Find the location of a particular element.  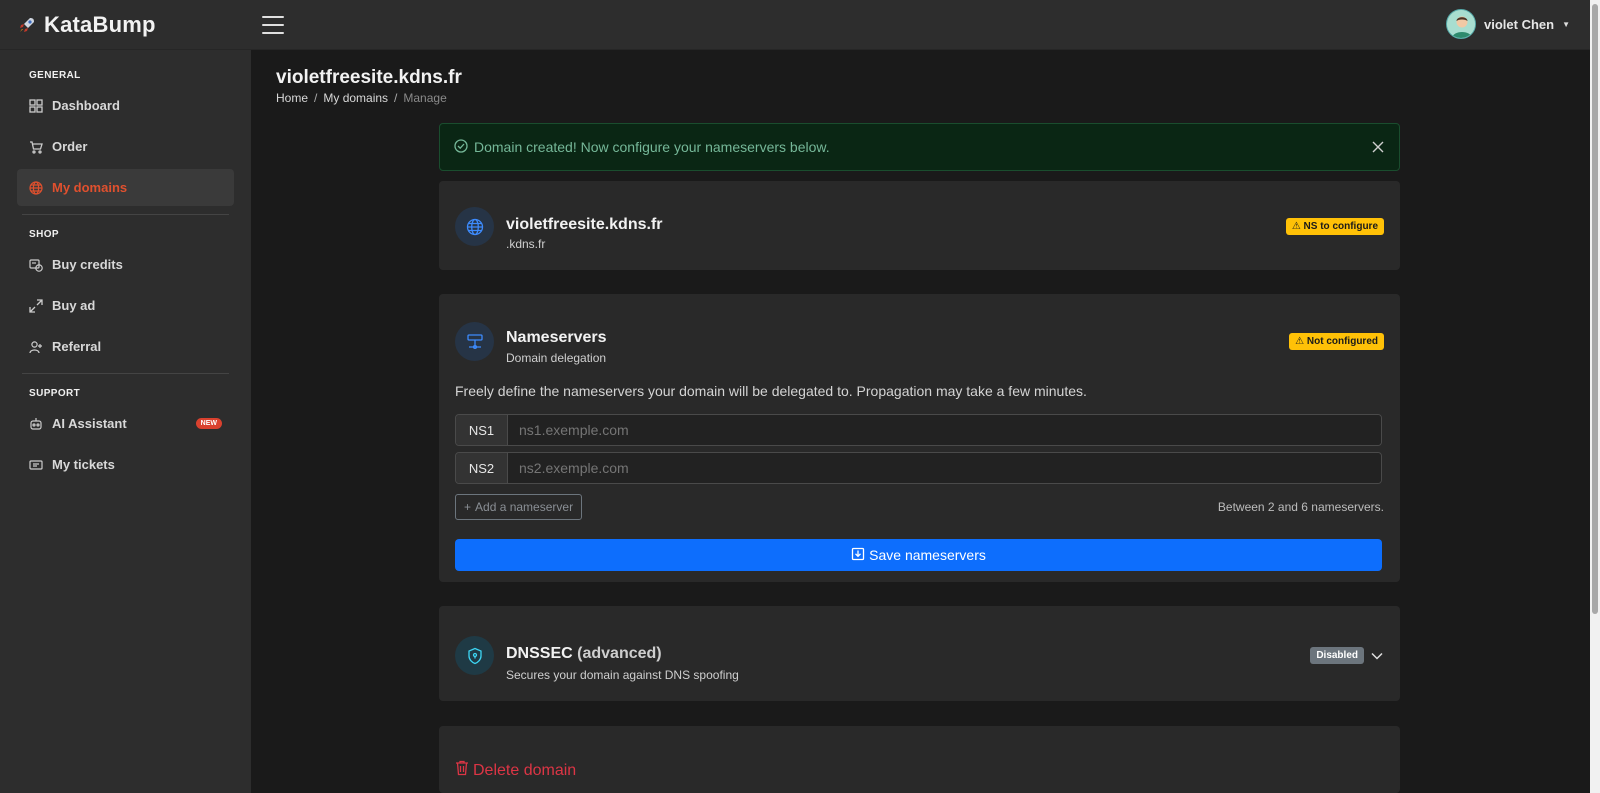

ns1-label: NS1 is located at coordinates (482, 430).